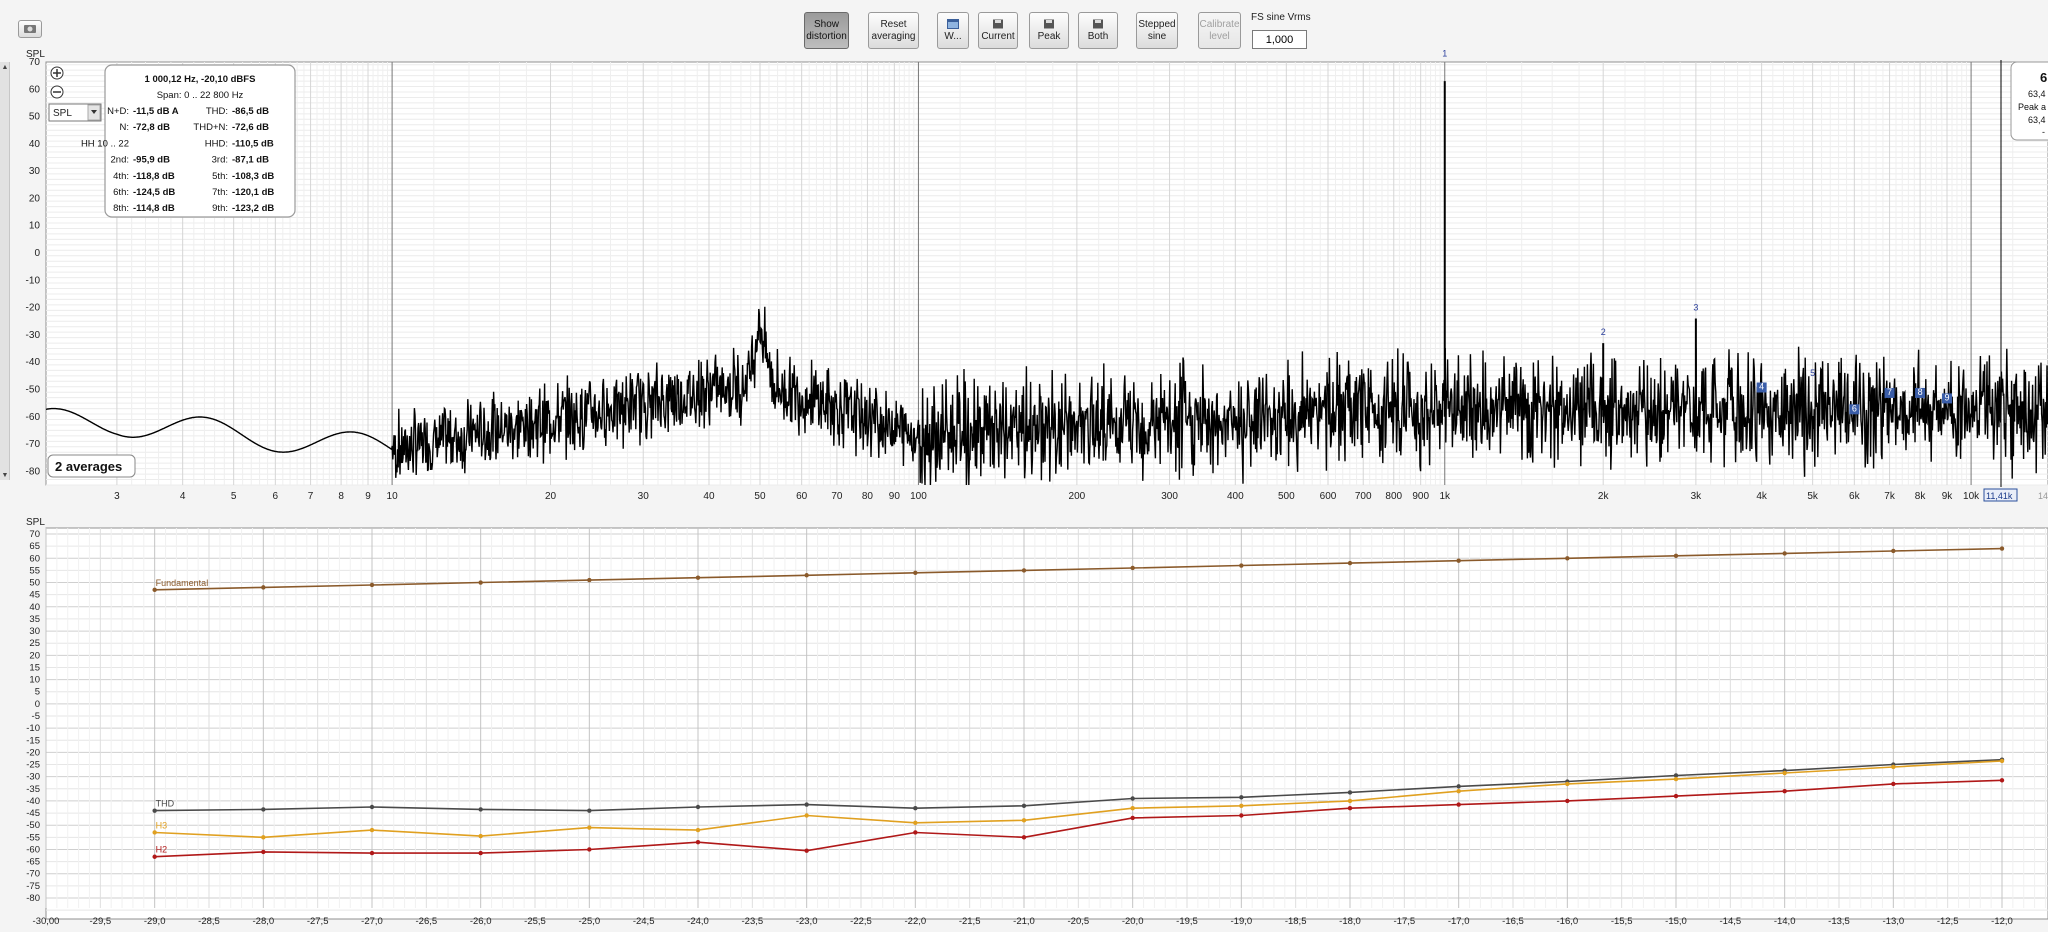 The width and height of the screenshot is (2048, 932). What do you see at coordinates (837, 496) in the screenshot?
I see `top-x-tick-label: 70` at bounding box center [837, 496].